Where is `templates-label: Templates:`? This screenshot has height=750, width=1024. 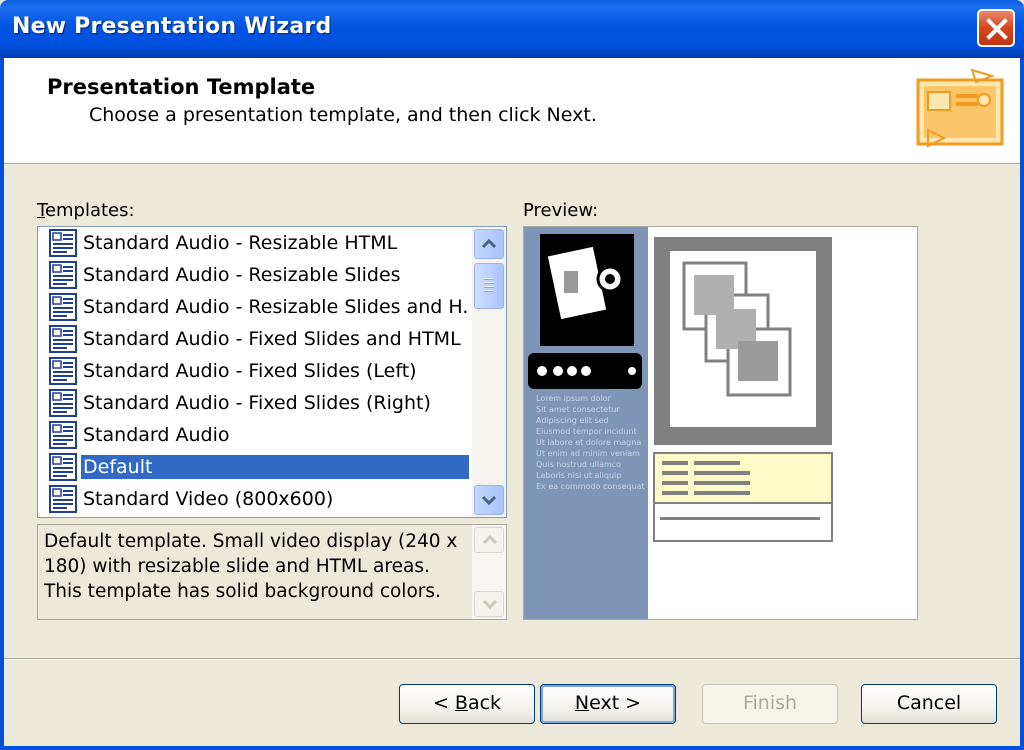
templates-label: Templates: is located at coordinates (86, 210).